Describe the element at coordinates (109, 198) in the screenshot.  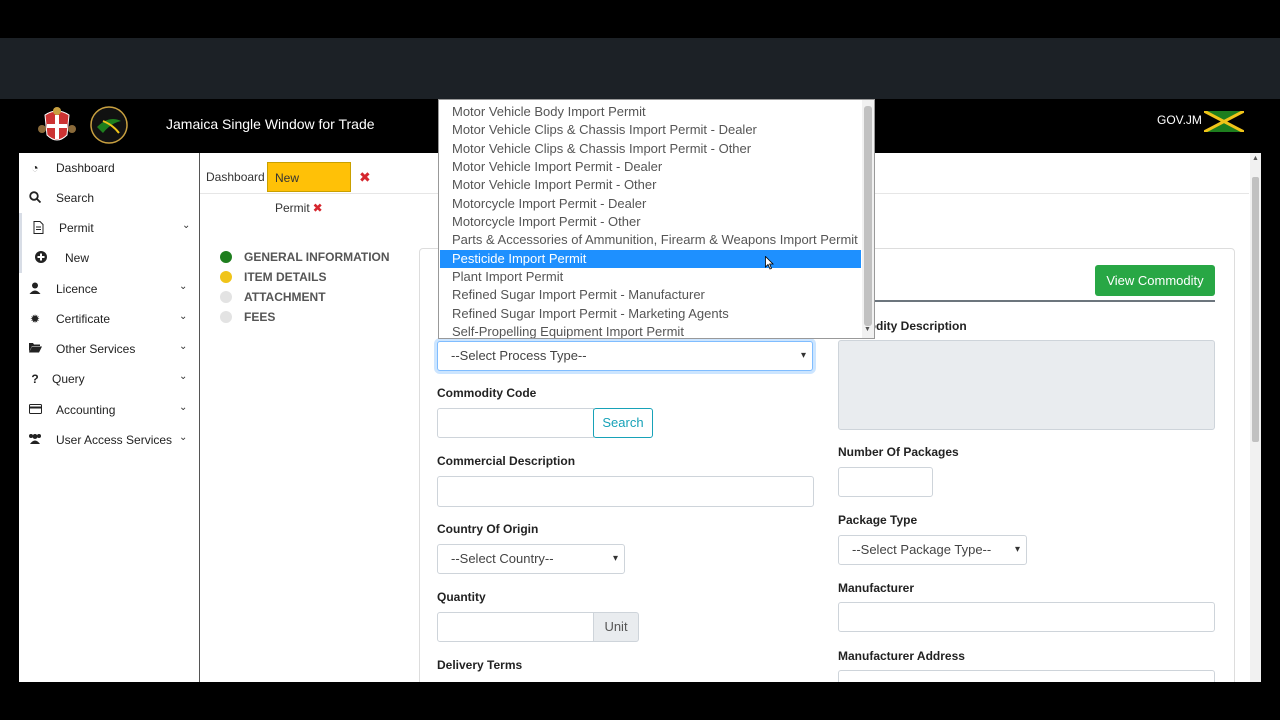
I see `sidebar-item-search: Search` at that location.